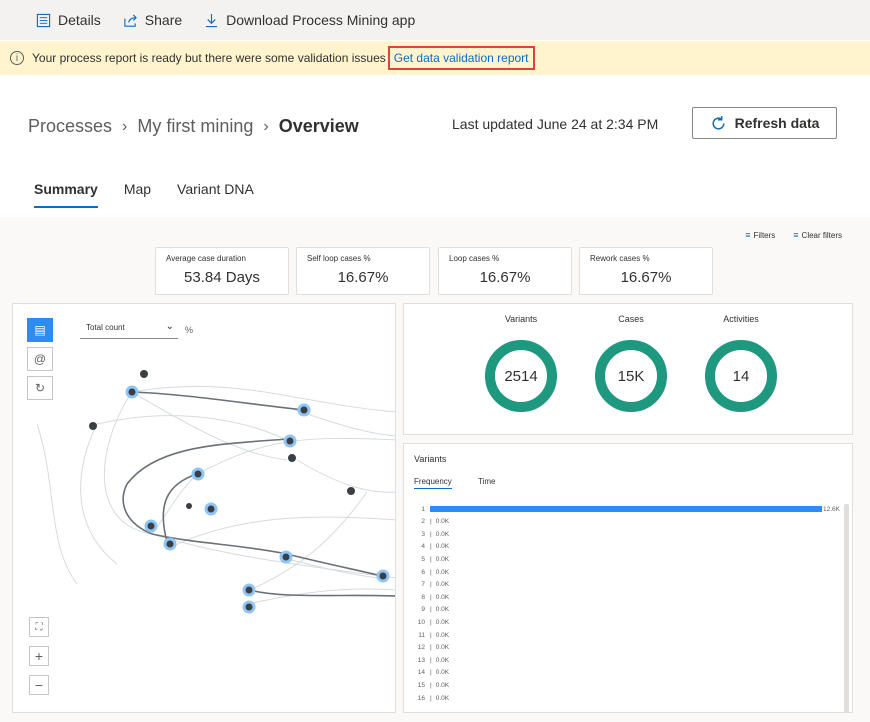  I want to click on percent-toggle: %, so click(189, 330).